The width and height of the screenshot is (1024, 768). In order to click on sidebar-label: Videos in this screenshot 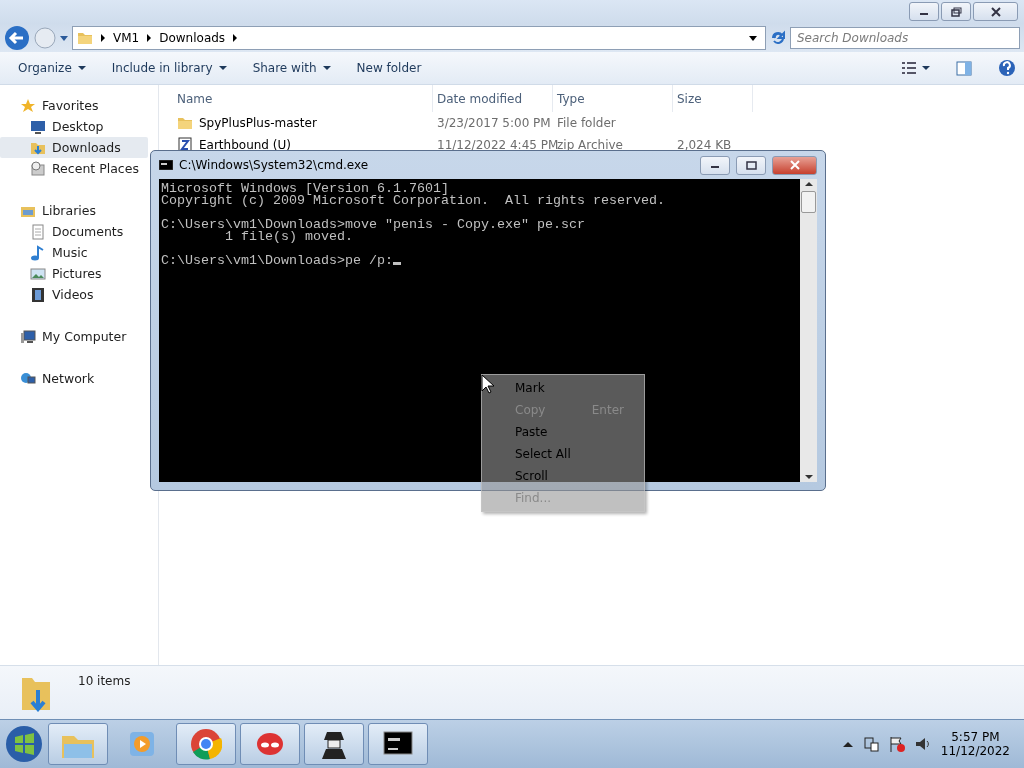, I will do `click(73, 294)`.